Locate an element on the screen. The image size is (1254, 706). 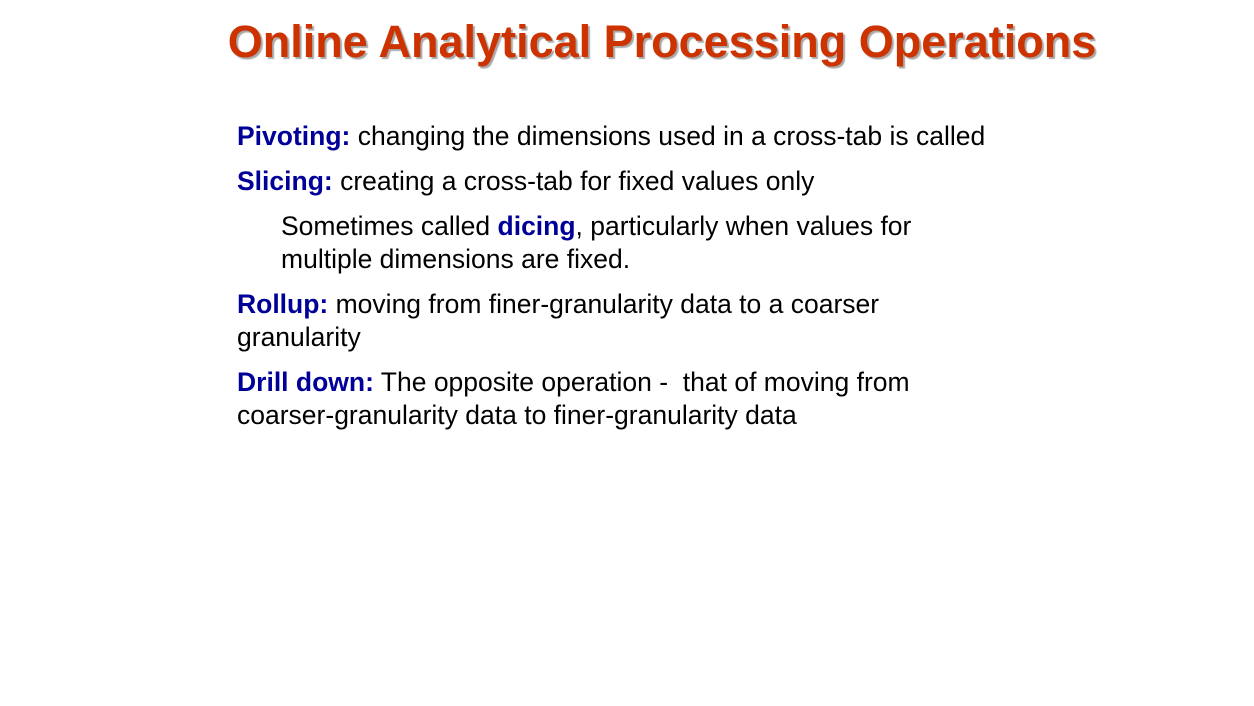
term-pivoting: Pivoting: is located at coordinates (294, 136).